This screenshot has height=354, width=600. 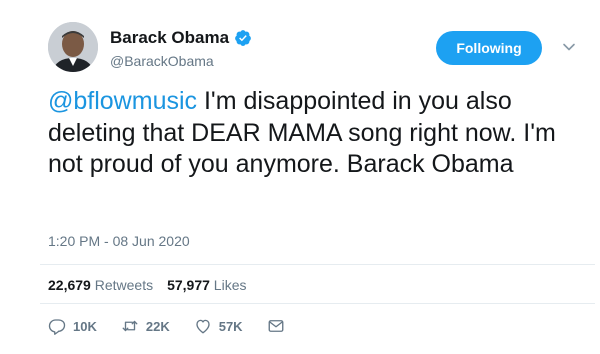 I want to click on retweet-button: 22K, so click(x=145, y=326).